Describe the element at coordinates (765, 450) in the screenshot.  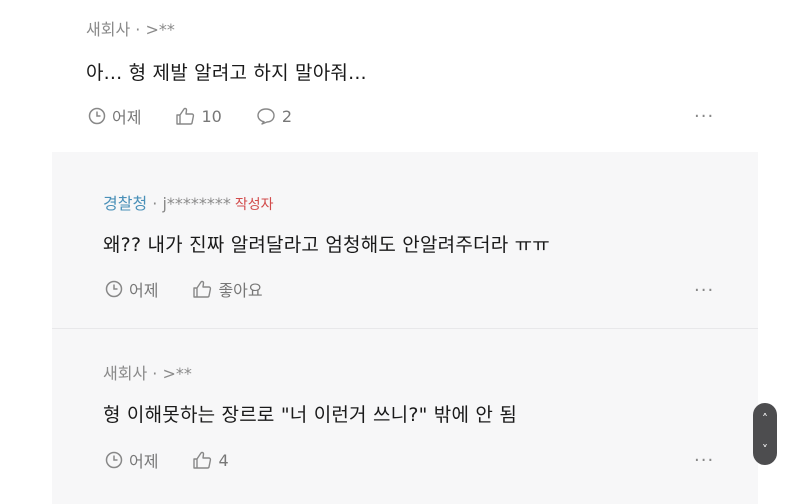
I see `scroll-down-icon: ˅` at that location.